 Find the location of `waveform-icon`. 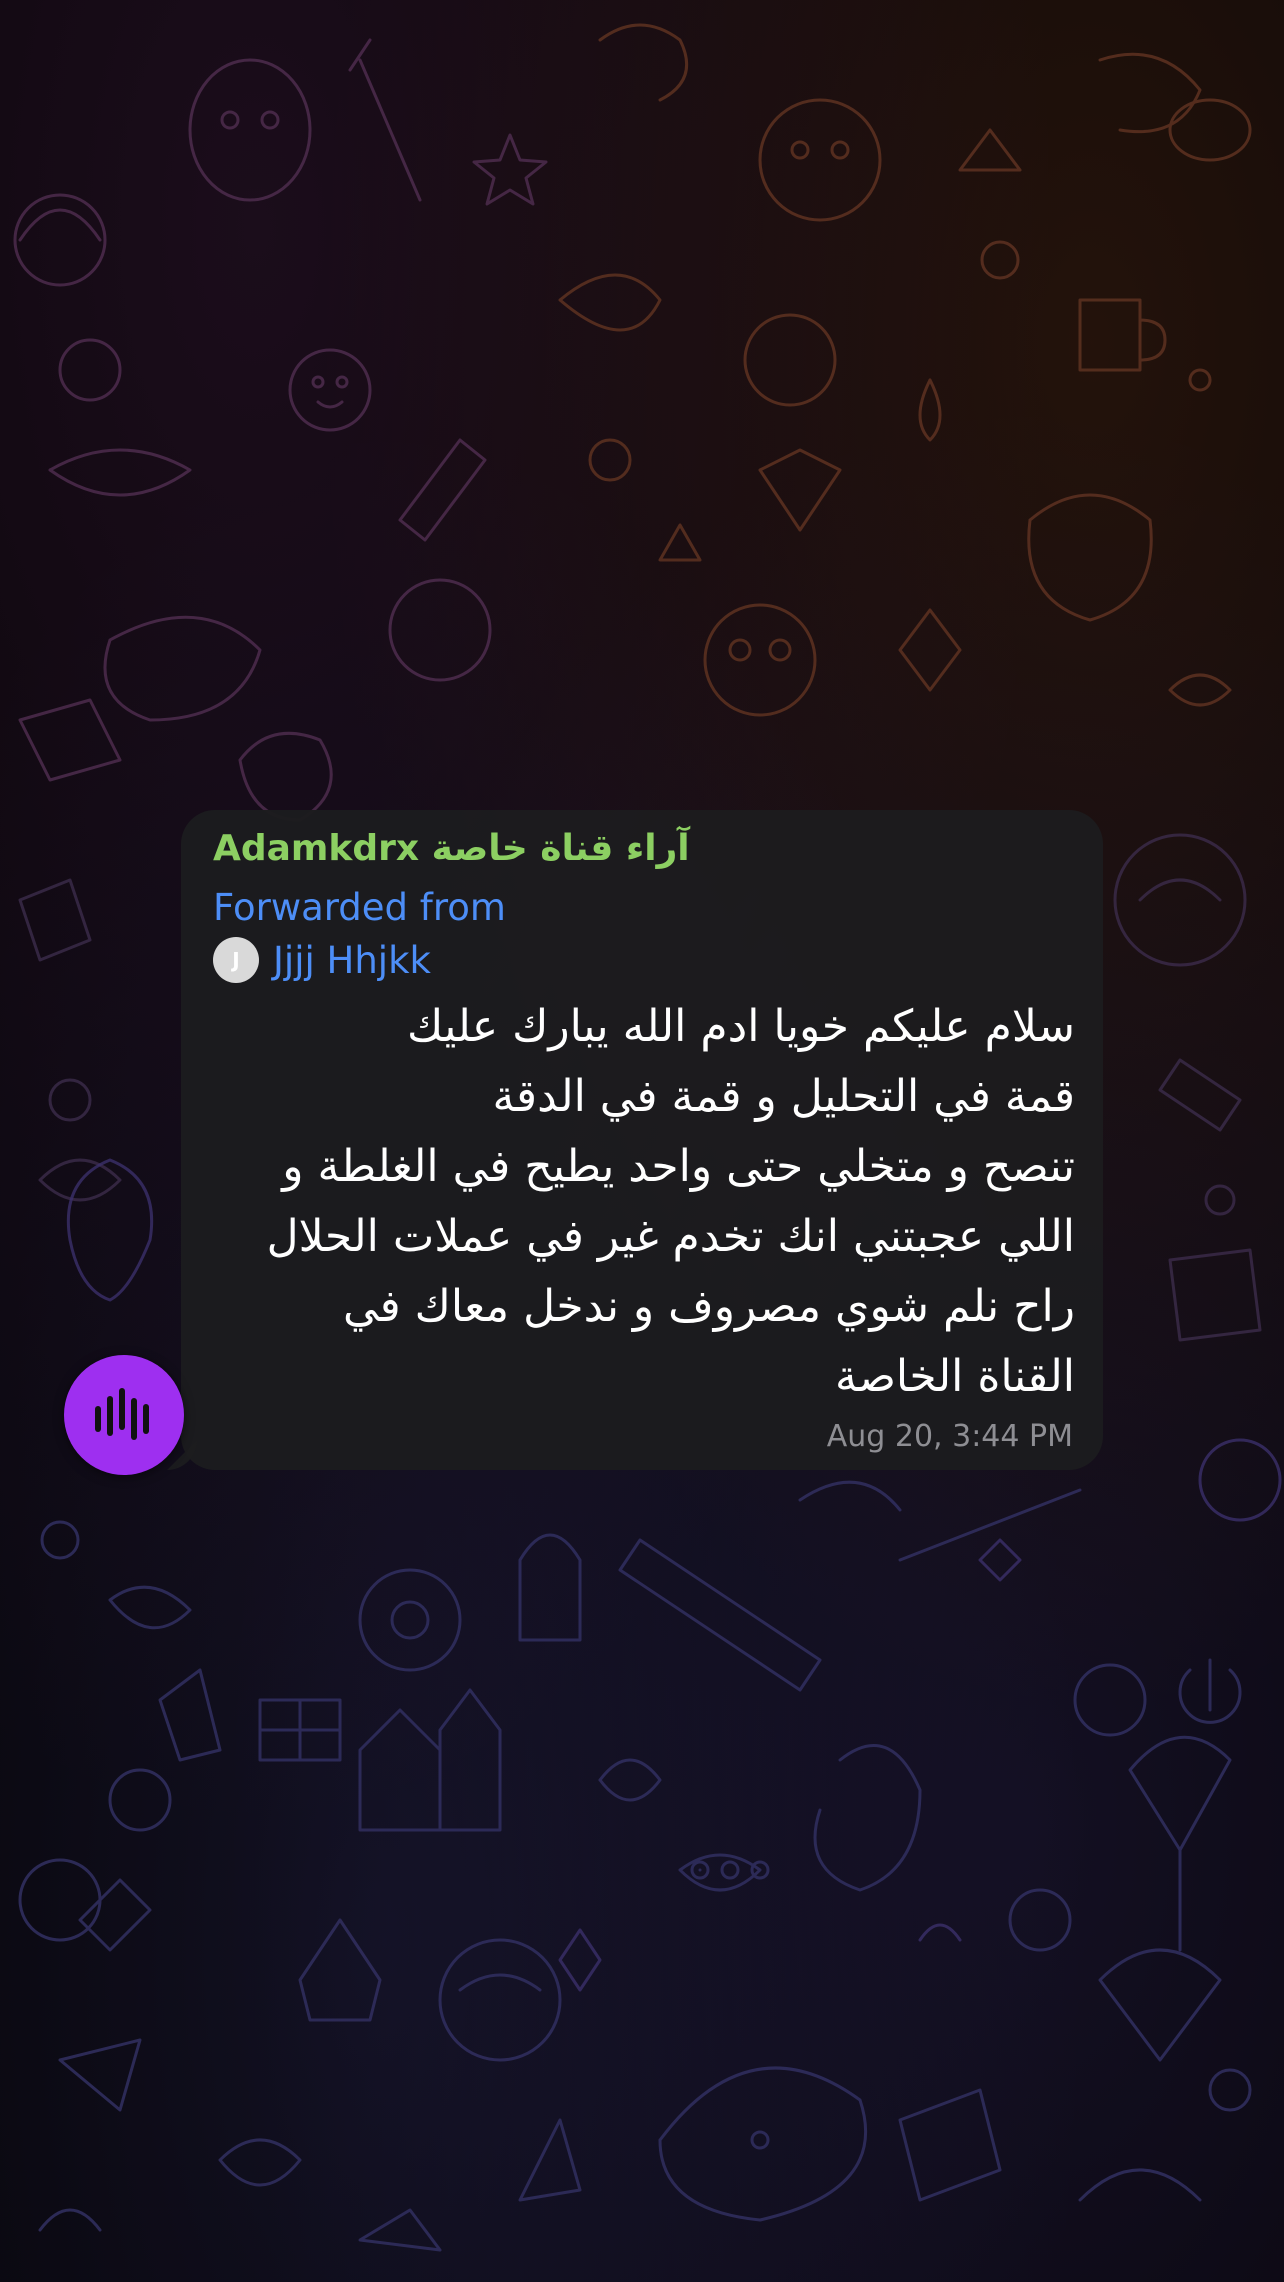

waveform-icon is located at coordinates (122, 1414).